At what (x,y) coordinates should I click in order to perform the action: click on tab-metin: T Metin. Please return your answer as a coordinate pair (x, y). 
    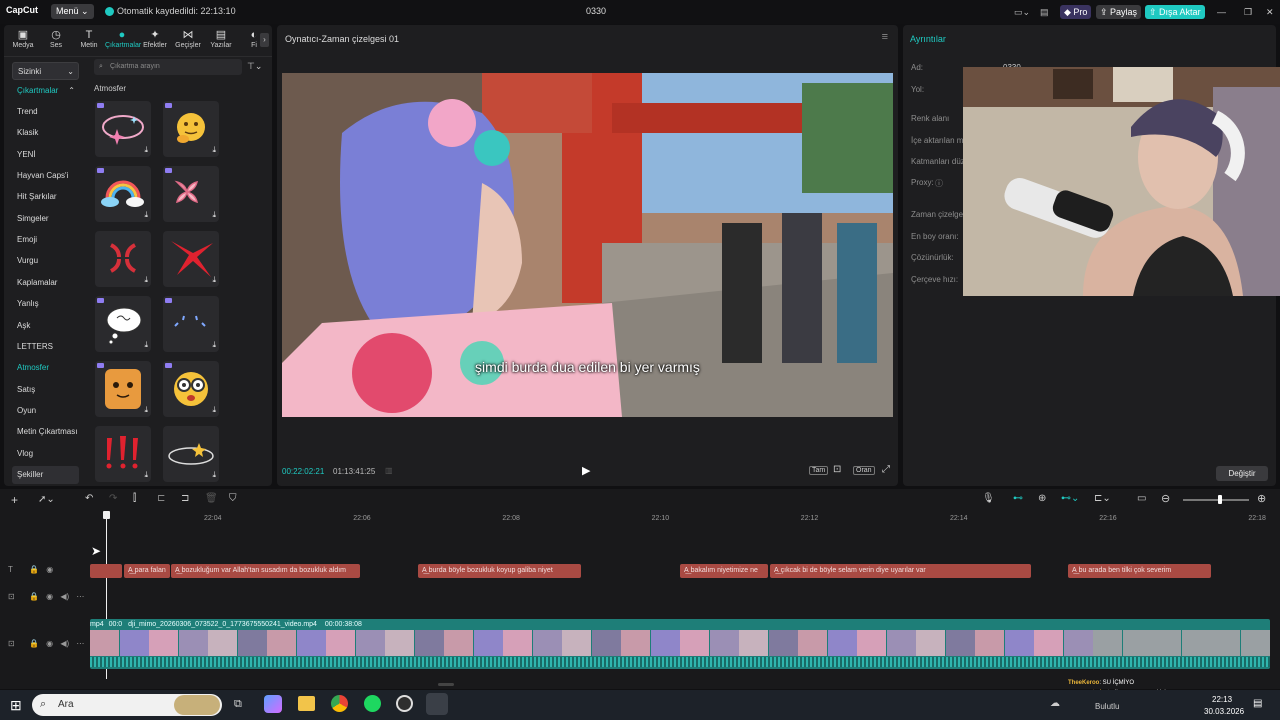
    Looking at the image, I should click on (89, 39).